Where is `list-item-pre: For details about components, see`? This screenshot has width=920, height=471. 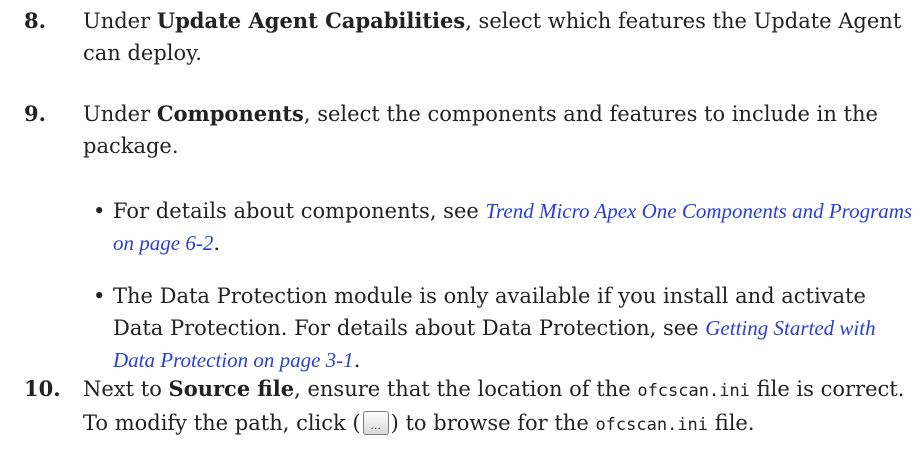 list-item-pre: For details about components, see is located at coordinates (299, 211).